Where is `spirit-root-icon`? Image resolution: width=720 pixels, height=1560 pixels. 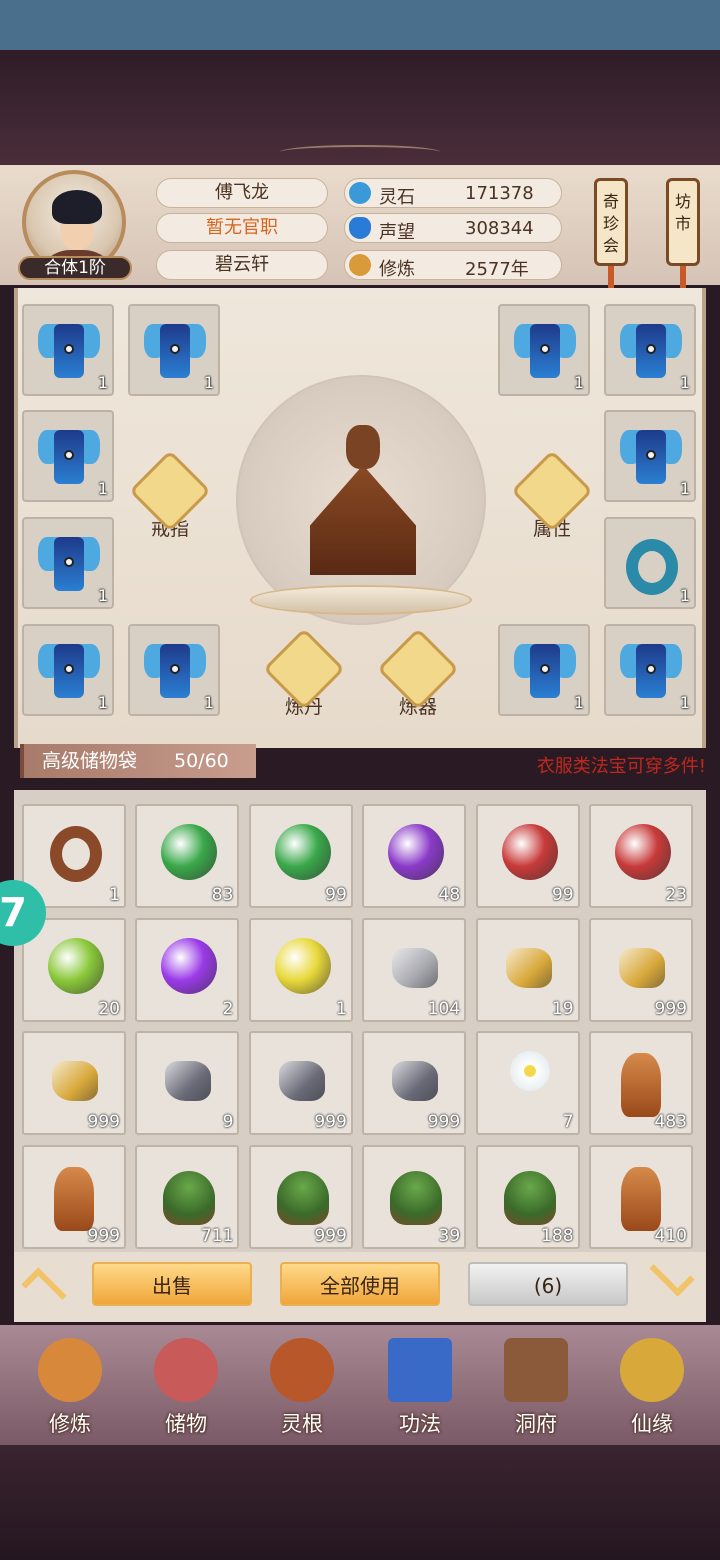
spirit-root-icon is located at coordinates (302, 1370).